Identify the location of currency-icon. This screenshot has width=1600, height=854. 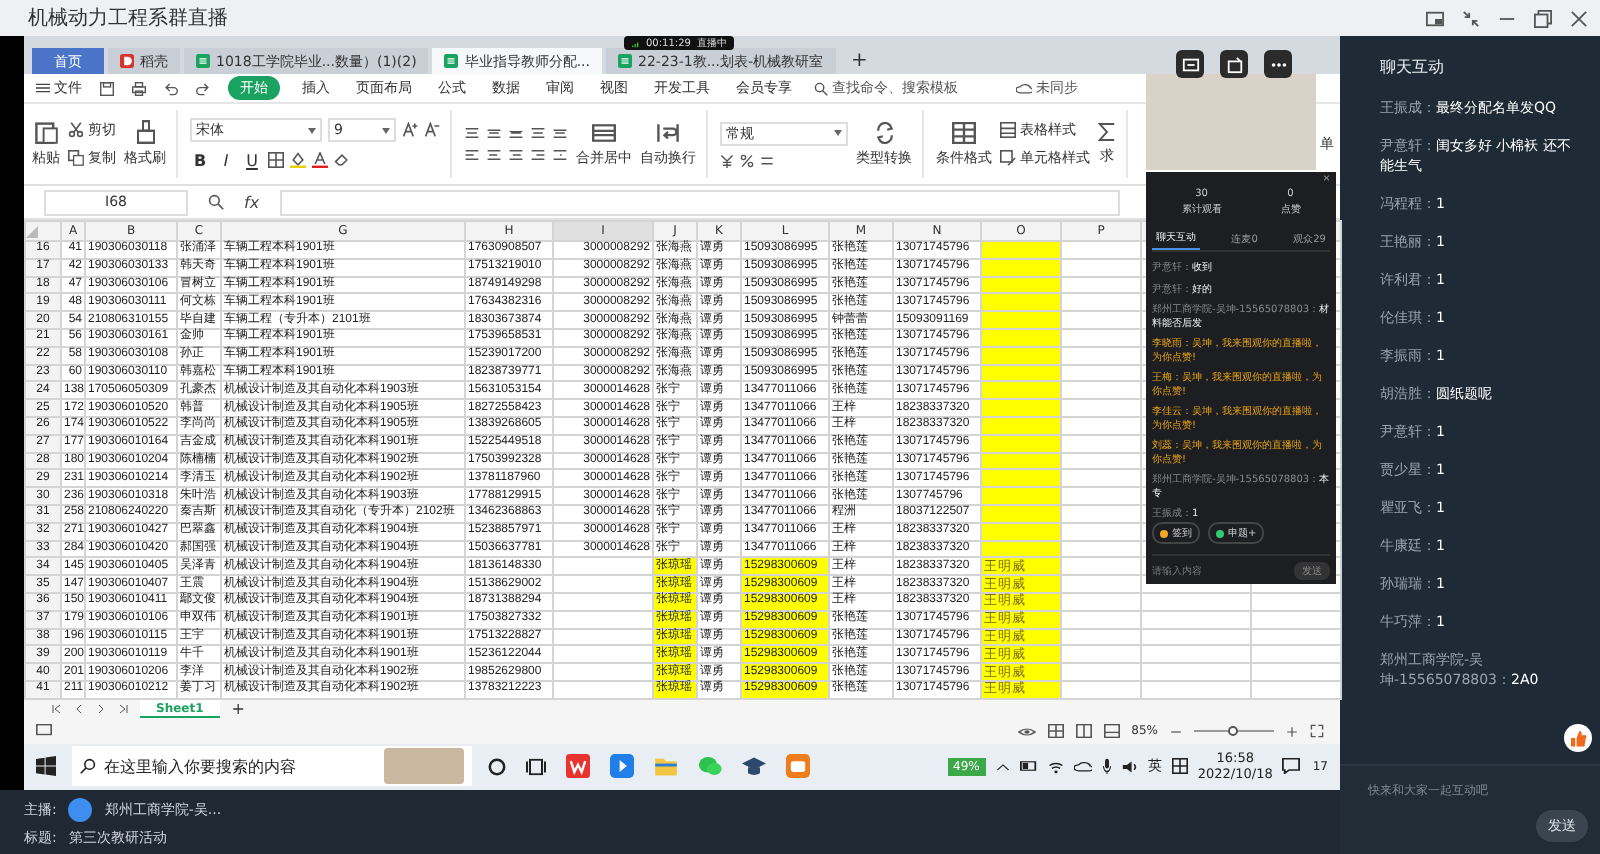
(727, 160).